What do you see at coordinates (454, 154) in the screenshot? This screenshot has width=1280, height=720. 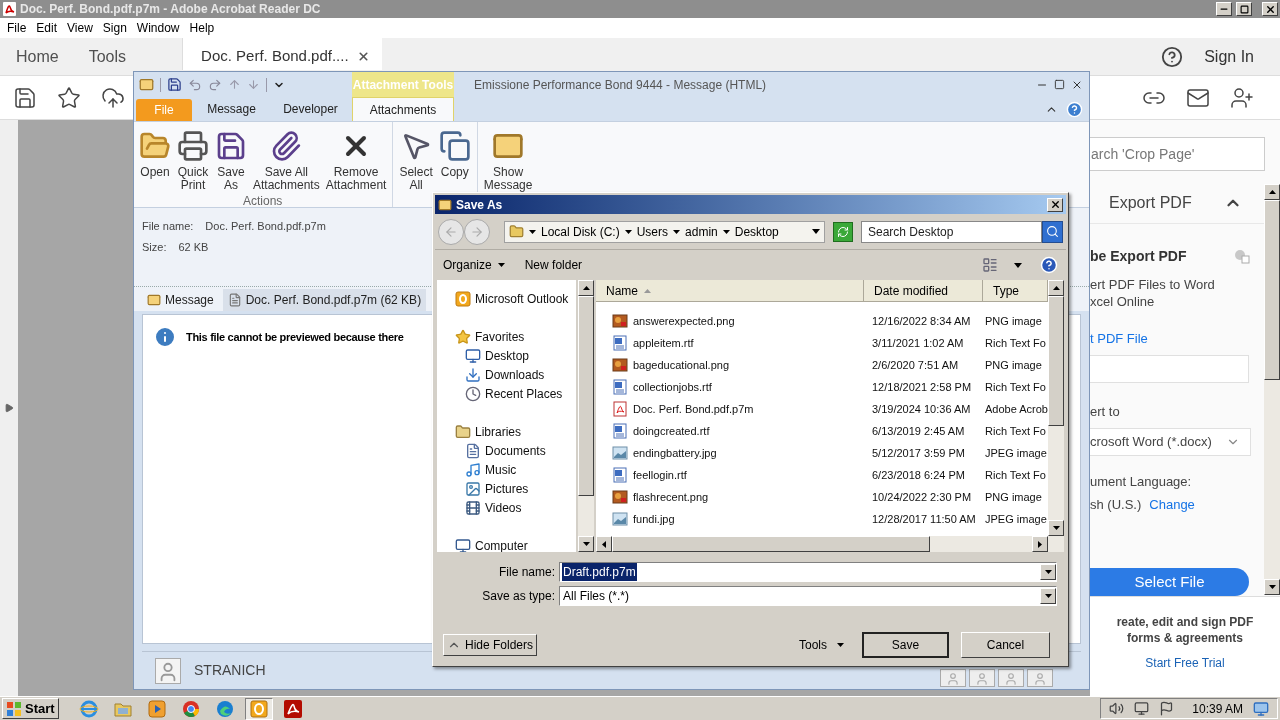 I see `ribbon-button: Copy` at bounding box center [454, 154].